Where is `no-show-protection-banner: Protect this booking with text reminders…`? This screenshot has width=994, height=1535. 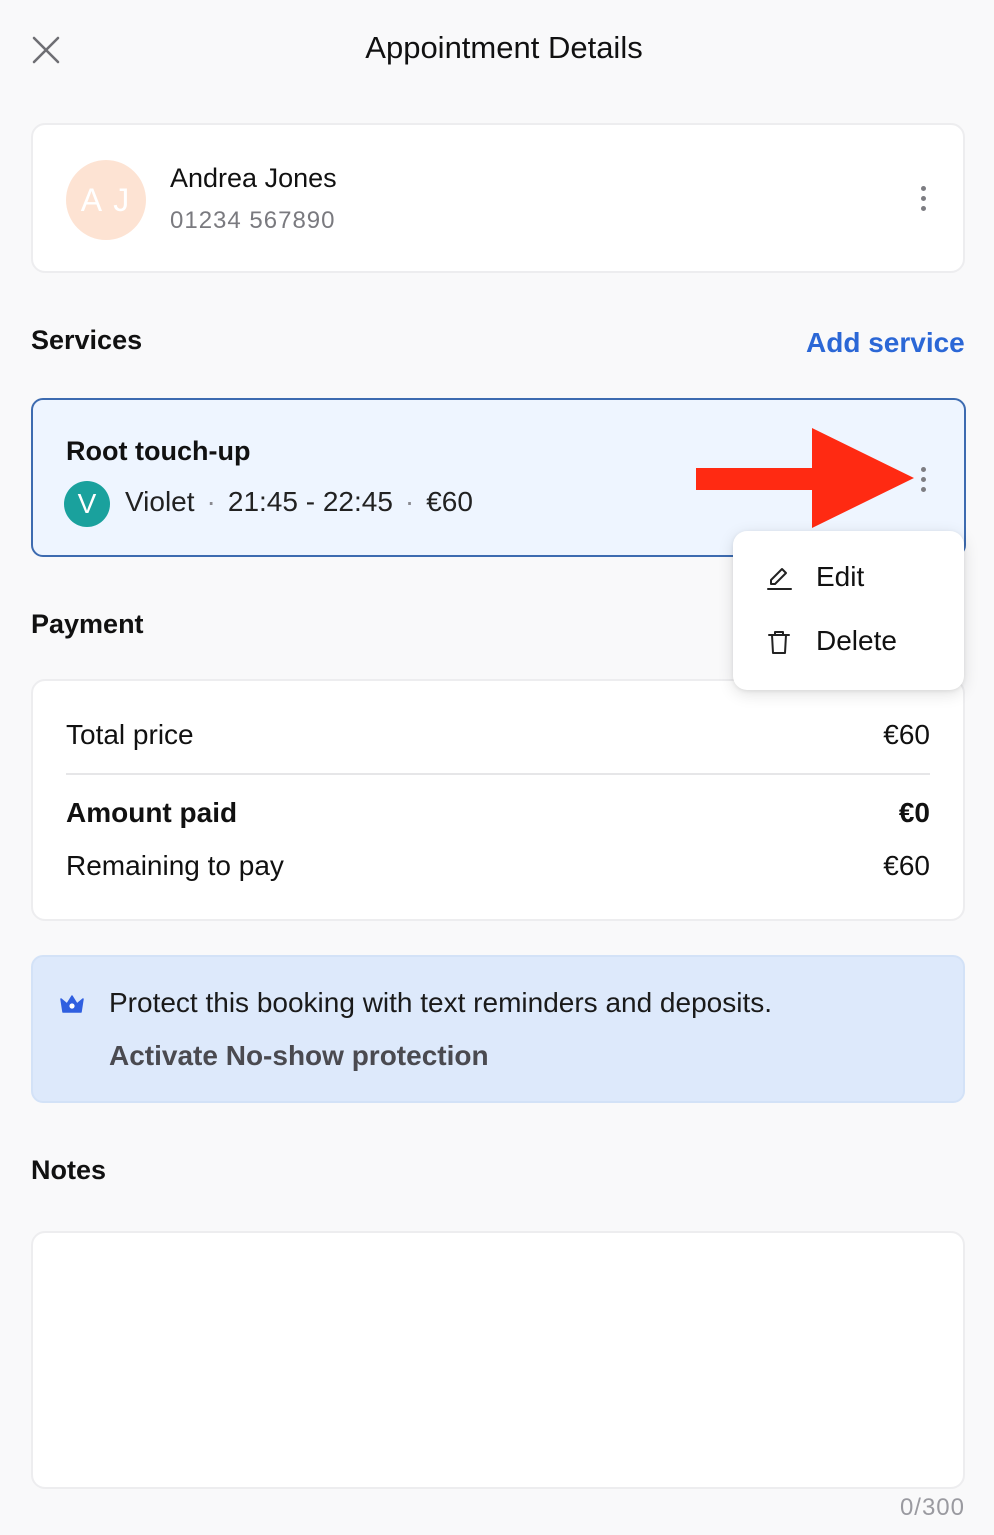 no-show-protection-banner: Protect this booking with text reminders… is located at coordinates (498, 1029).